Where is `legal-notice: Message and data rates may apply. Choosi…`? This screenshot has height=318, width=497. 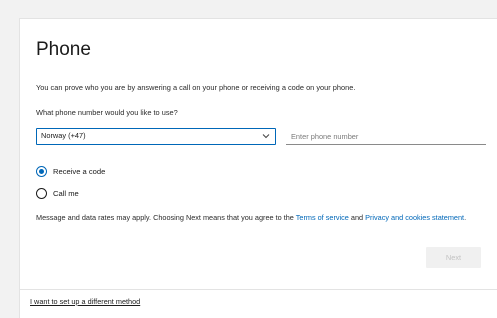
legal-notice: Message and data rates may apply. Choosi… is located at coordinates (262, 217).